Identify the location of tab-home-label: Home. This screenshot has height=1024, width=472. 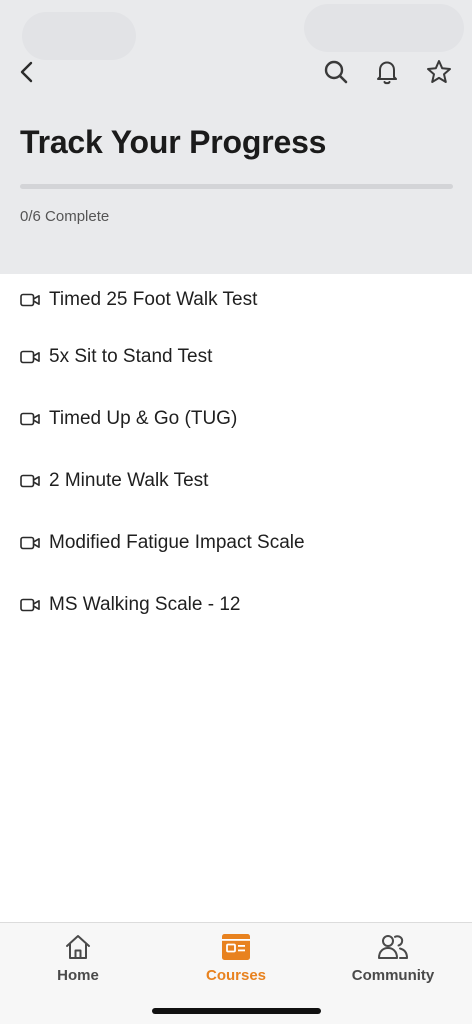
(78, 975).